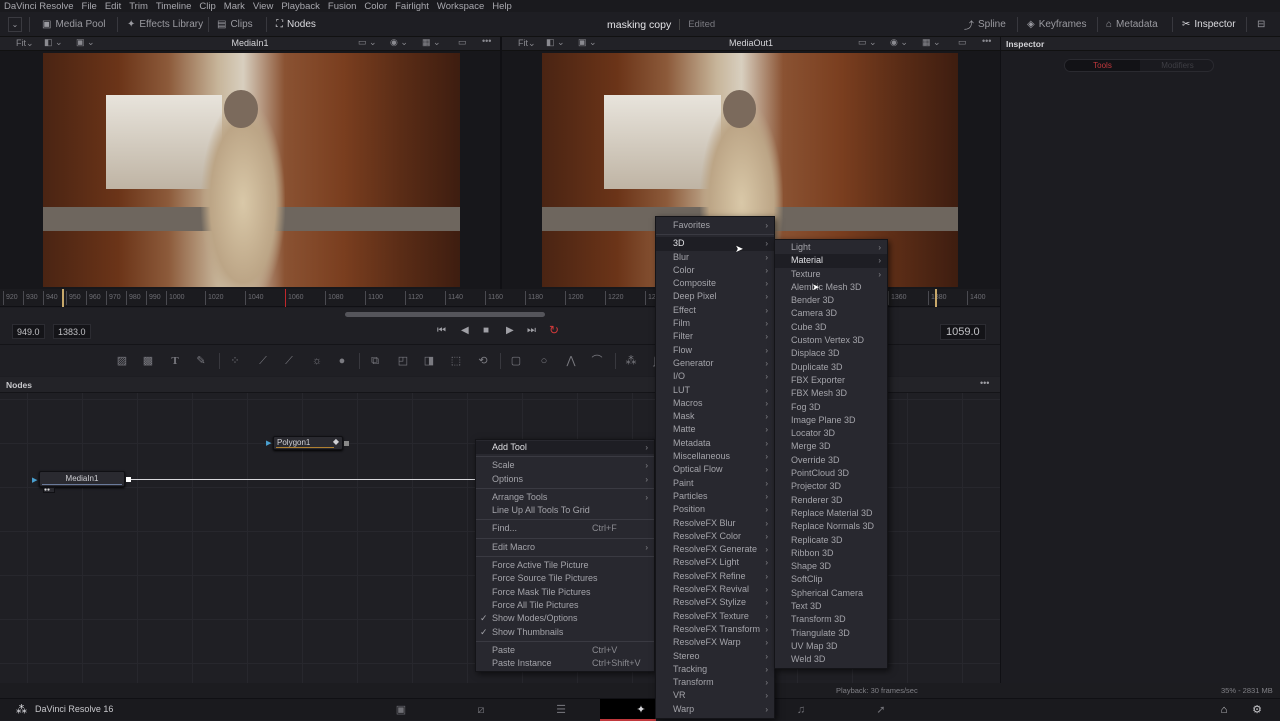 The image size is (1280, 721). I want to click on inspector-button: ✂ Inspector, so click(1209, 24).